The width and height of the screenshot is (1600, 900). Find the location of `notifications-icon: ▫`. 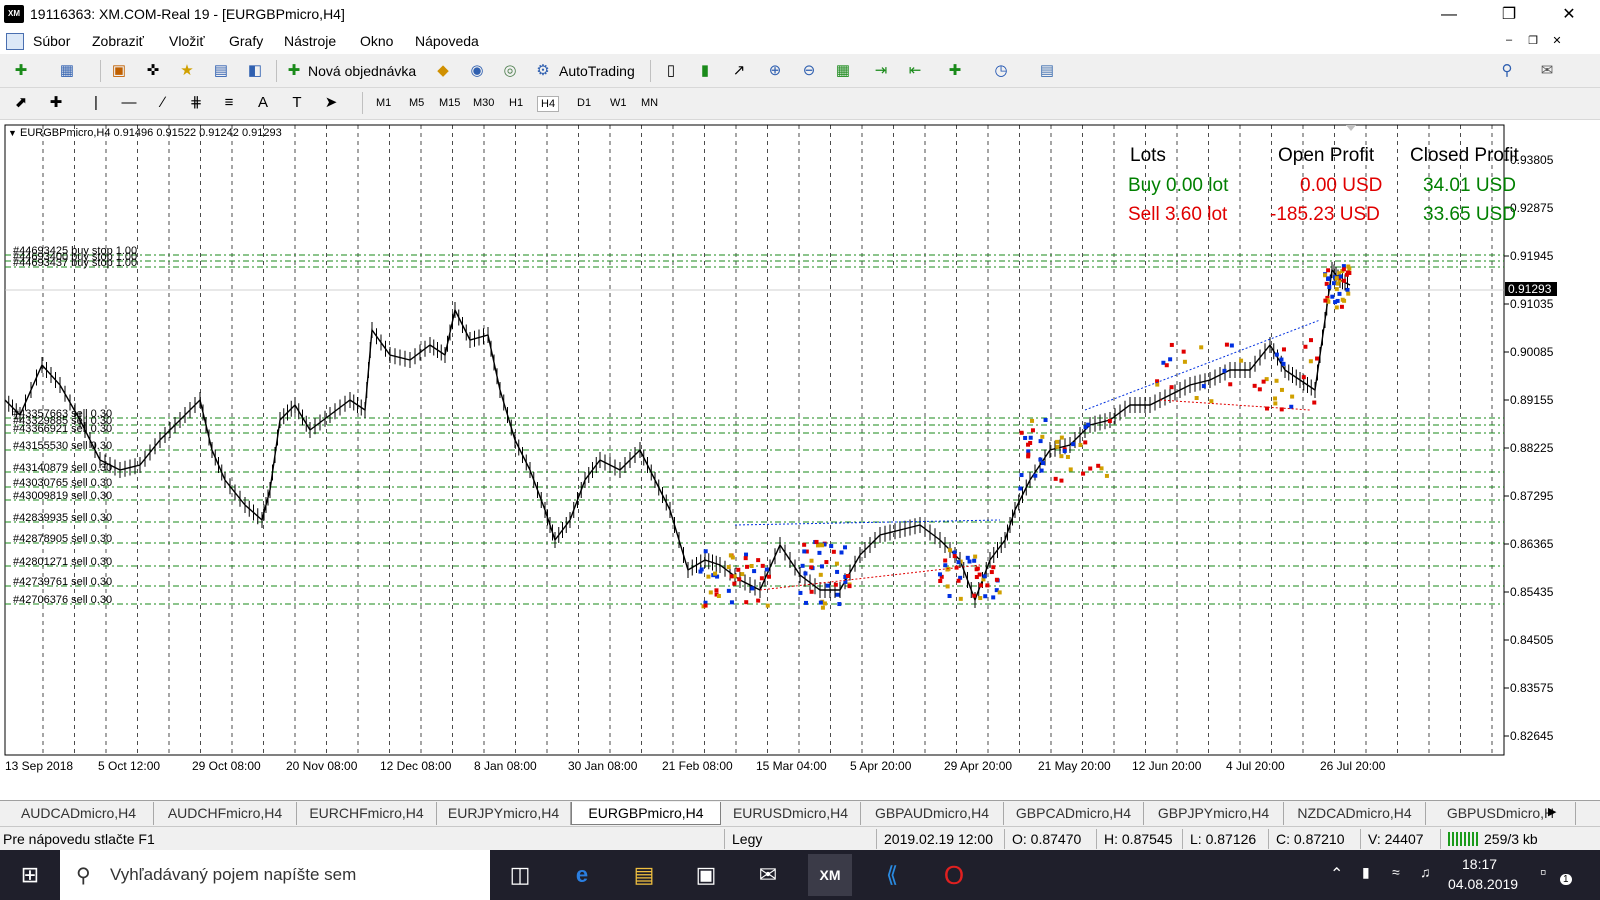

notifications-icon: ▫ is located at coordinates (1543, 872).